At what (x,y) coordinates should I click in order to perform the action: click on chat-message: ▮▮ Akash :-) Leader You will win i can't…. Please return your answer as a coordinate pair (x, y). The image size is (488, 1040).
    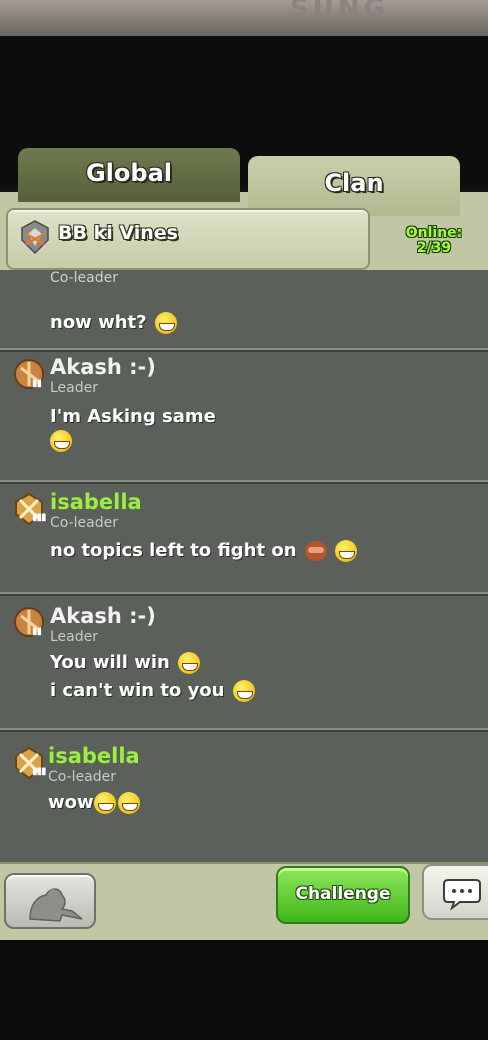
    Looking at the image, I should click on (244, 662).